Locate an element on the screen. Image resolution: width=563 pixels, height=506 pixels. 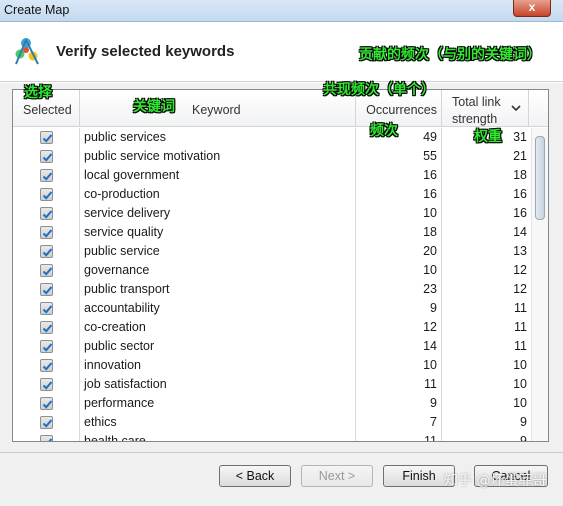
keyword-cell: ethics is located at coordinates (218, 422).